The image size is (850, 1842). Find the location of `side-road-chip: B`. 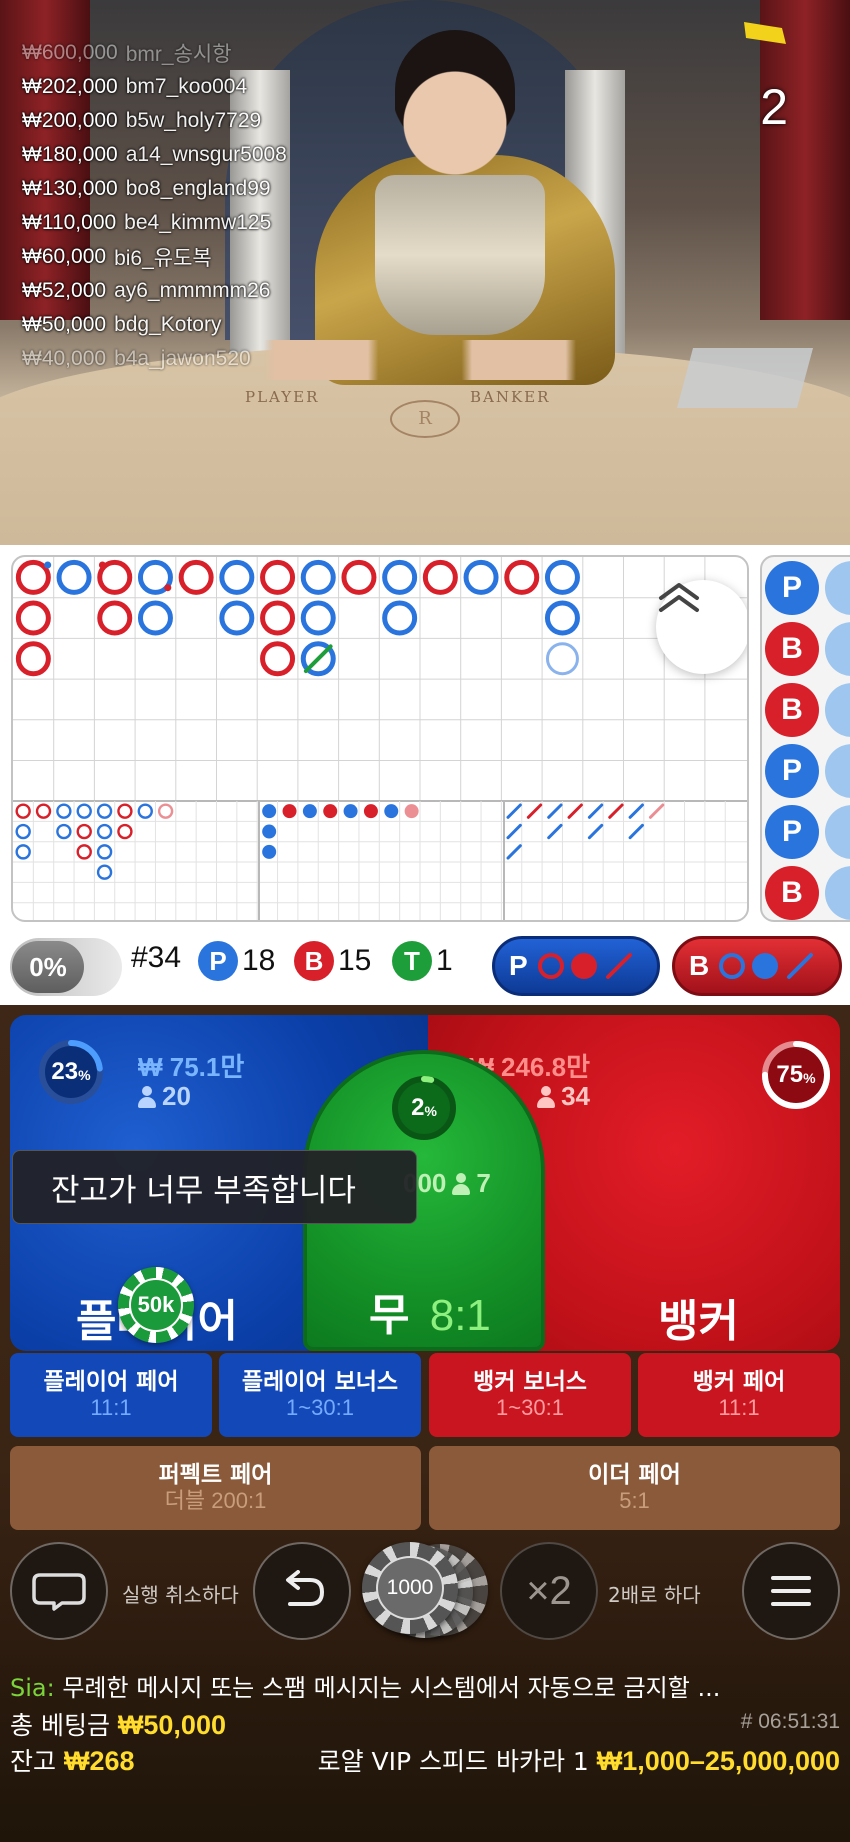

side-road-chip: B is located at coordinates (792, 649).